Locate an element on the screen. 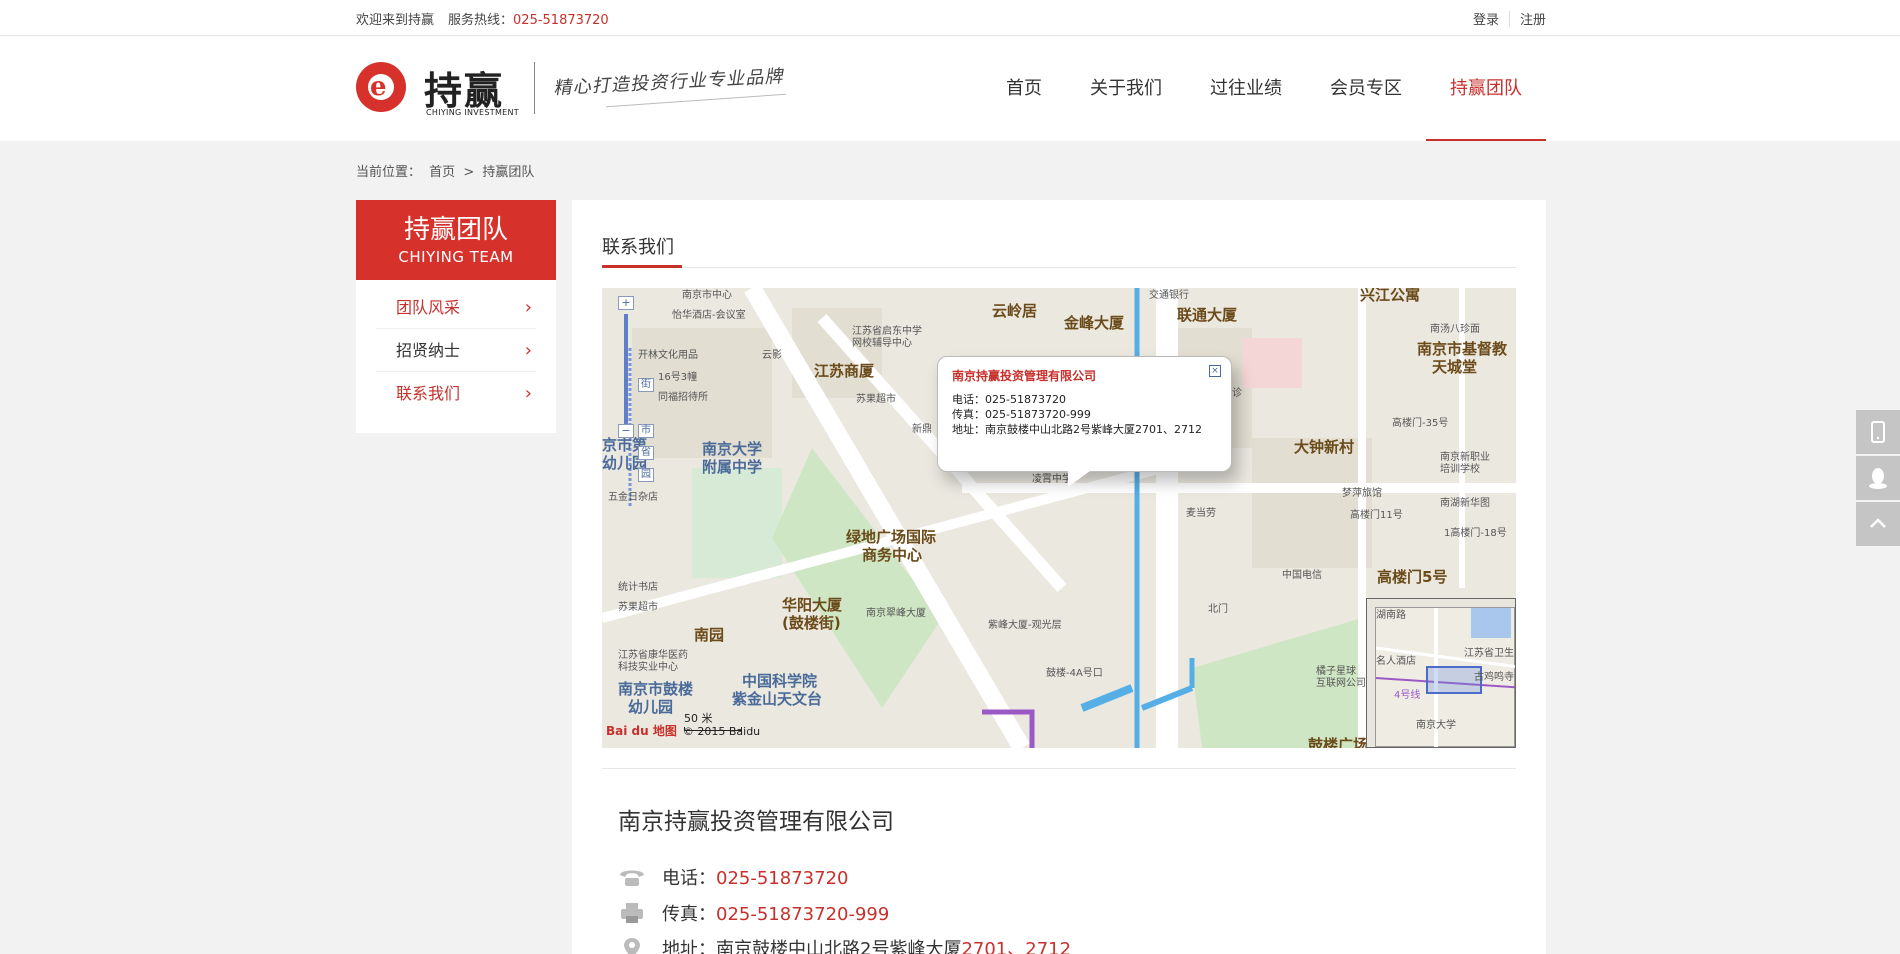  sidebar-item-team-style: 团队风采 › is located at coordinates (456, 307).